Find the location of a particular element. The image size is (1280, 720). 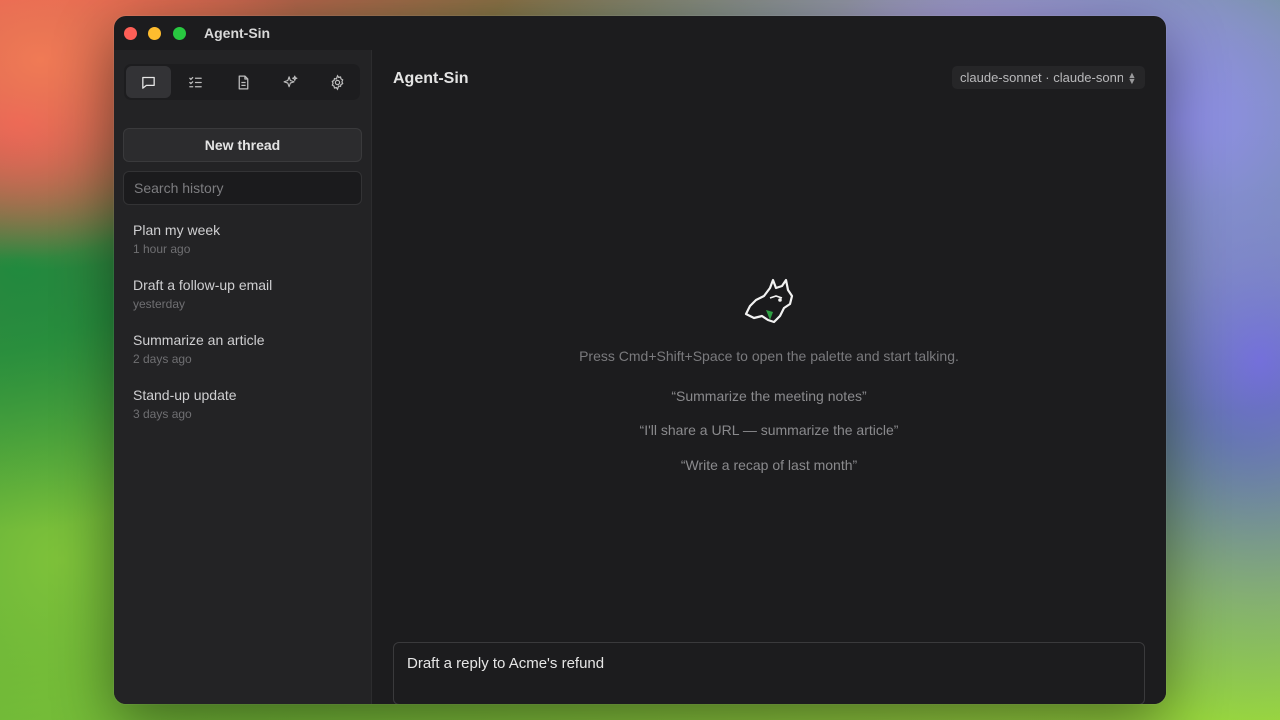

chevron-up-down-icon: ▲ ▼ is located at coordinates (1132, 77).